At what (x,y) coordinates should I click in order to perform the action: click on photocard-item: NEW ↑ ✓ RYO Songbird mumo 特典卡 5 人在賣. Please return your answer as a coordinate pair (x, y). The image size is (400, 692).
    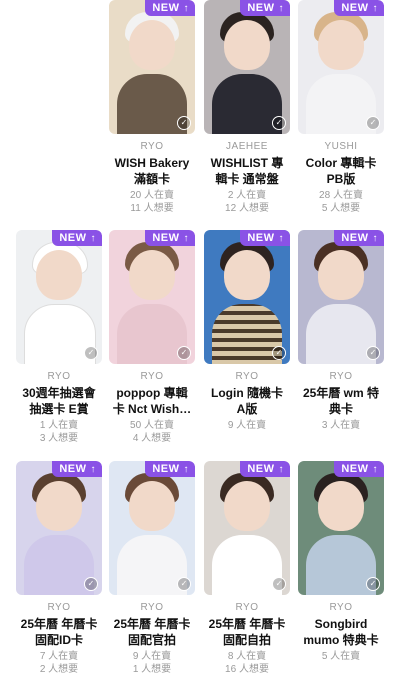
    Looking at the image, I should click on (341, 562).